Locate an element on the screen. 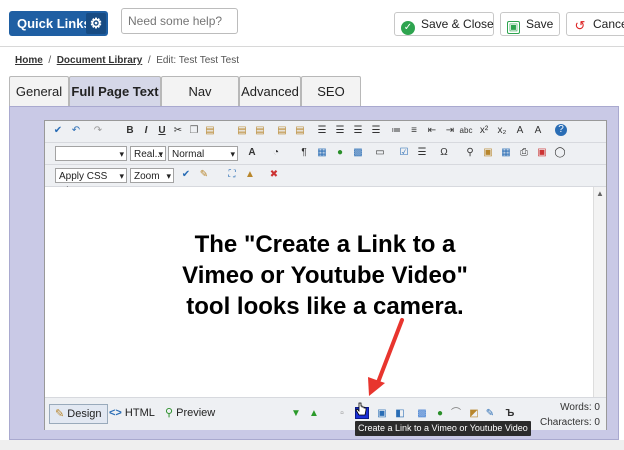 The image size is (624, 450). annotation-line: Vimeo or Youtube Video" is located at coordinates (325, 275).